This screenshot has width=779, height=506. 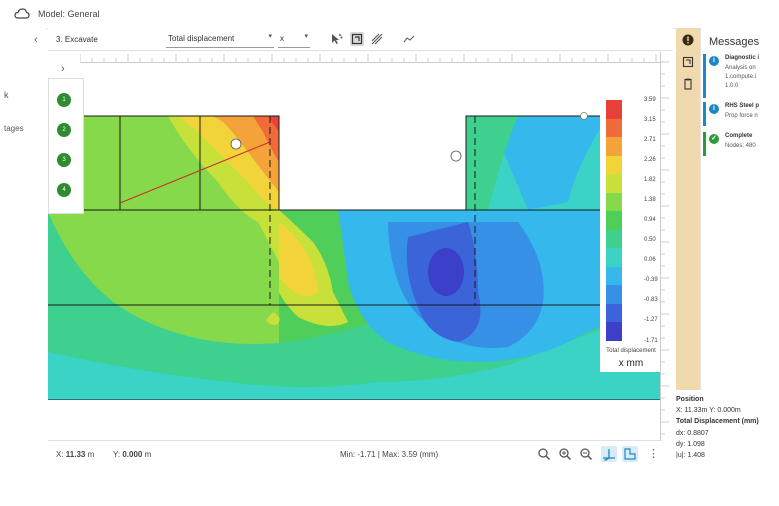 What do you see at coordinates (282, 38) in the screenshot?
I see `component-value: x` at bounding box center [282, 38].